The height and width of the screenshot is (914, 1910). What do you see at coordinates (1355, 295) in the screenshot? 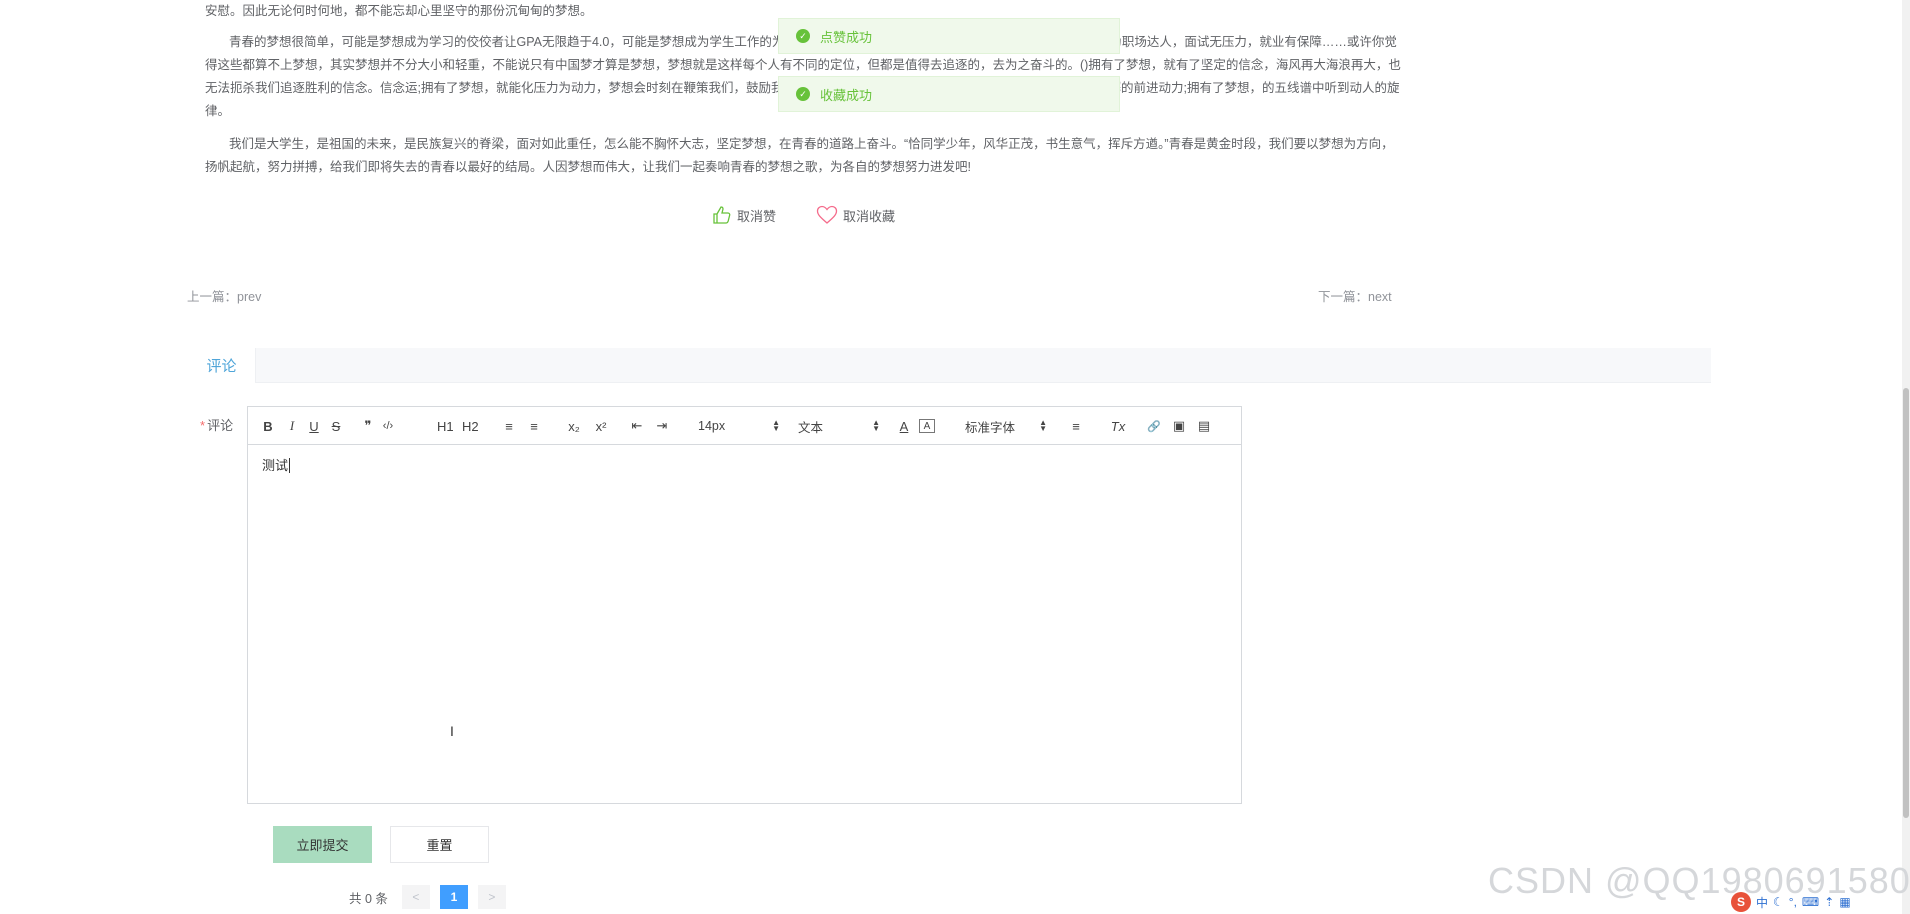
I see `next-article-link: 下一篇：next` at bounding box center [1355, 295].